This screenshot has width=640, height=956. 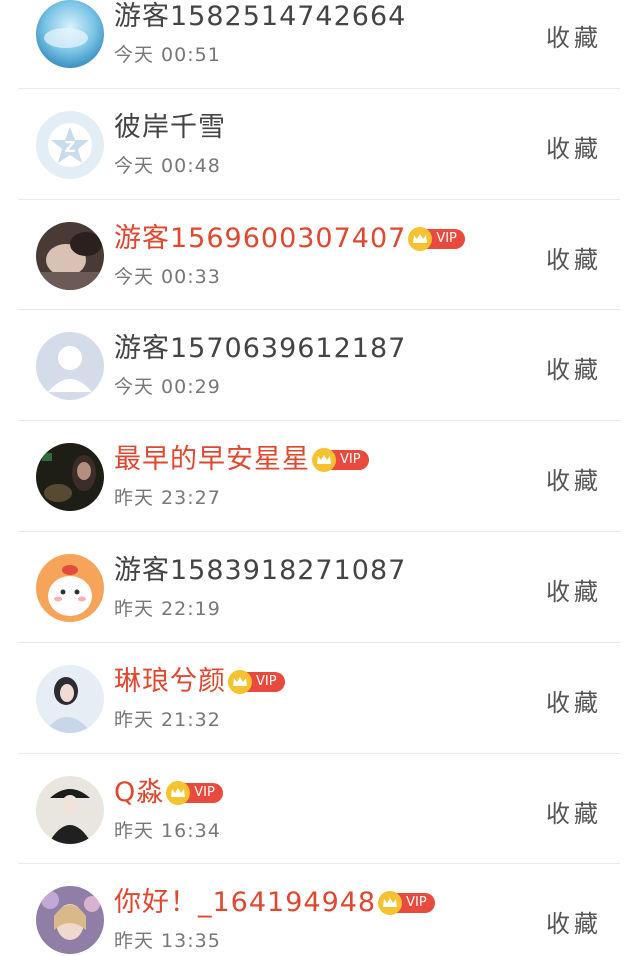 What do you see at coordinates (245, 903) in the screenshot?
I see `user-name: 你好！_164194948` at bounding box center [245, 903].